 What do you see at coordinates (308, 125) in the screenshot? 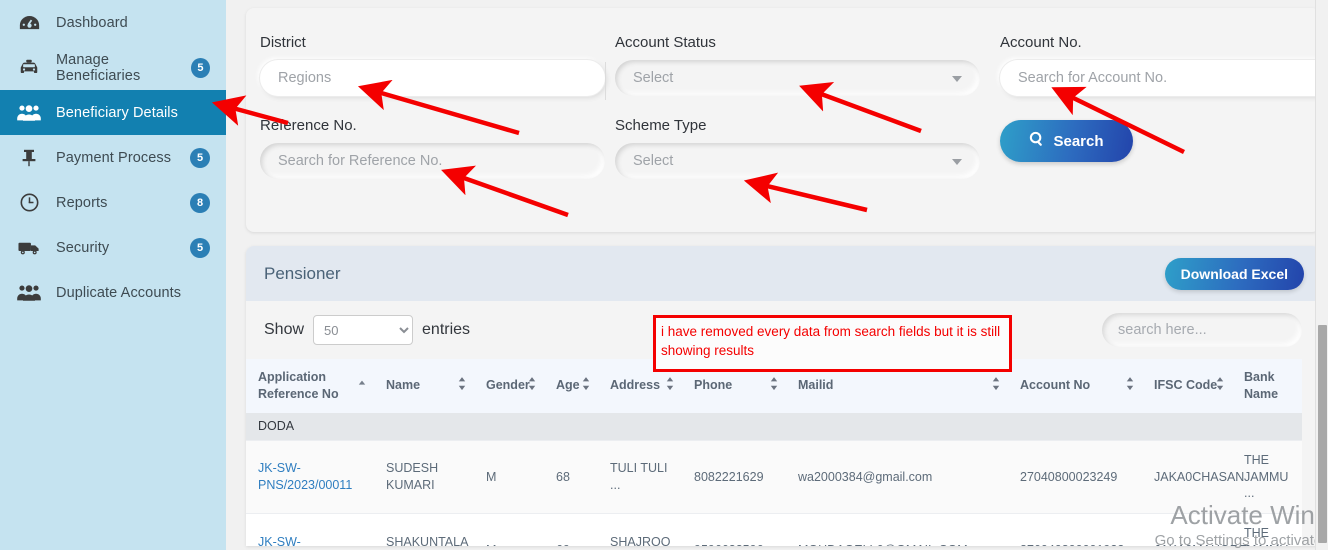
I see `reference-no-label: Reference No.` at bounding box center [308, 125].